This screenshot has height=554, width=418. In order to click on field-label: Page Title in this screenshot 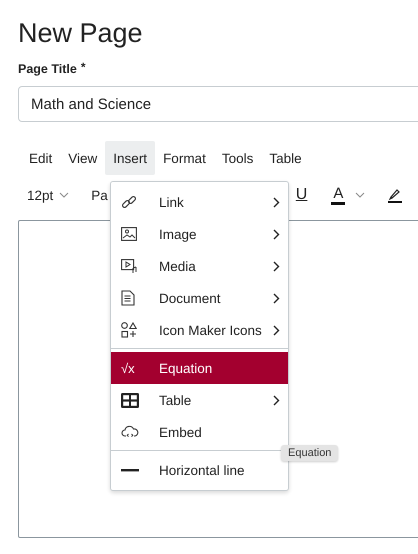, I will do `click(47, 69)`.